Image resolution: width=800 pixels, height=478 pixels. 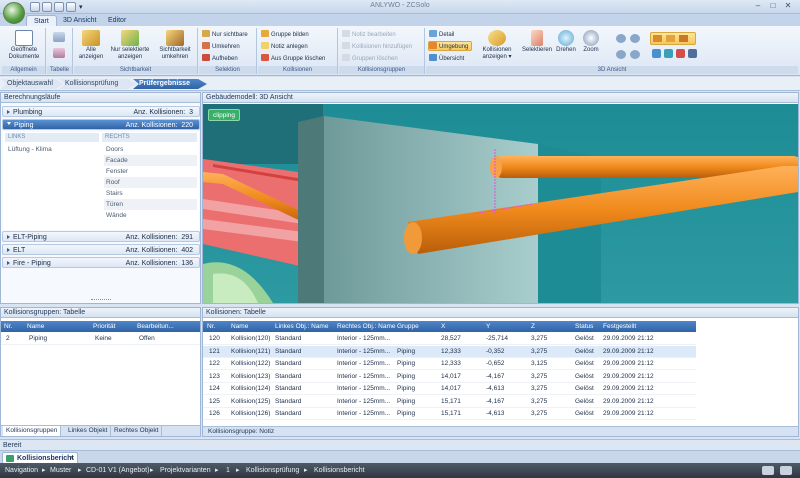 What do you see at coordinates (228, 470) in the screenshot?
I see `nav-item: 1` at bounding box center [228, 470].